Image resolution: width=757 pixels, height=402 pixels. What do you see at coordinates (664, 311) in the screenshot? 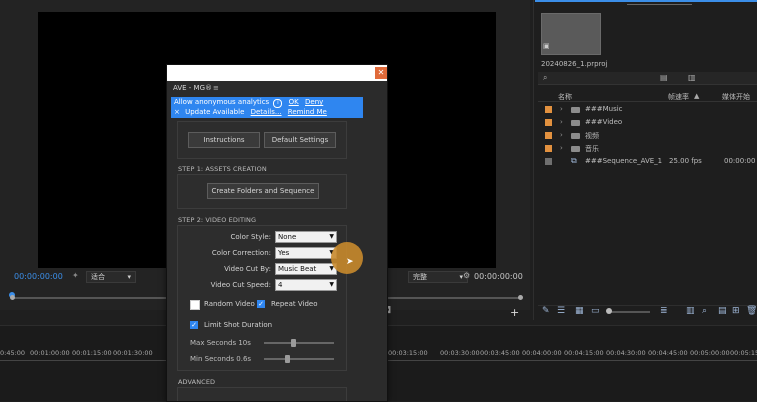
I see `sort-icon: ≣` at bounding box center [664, 311].